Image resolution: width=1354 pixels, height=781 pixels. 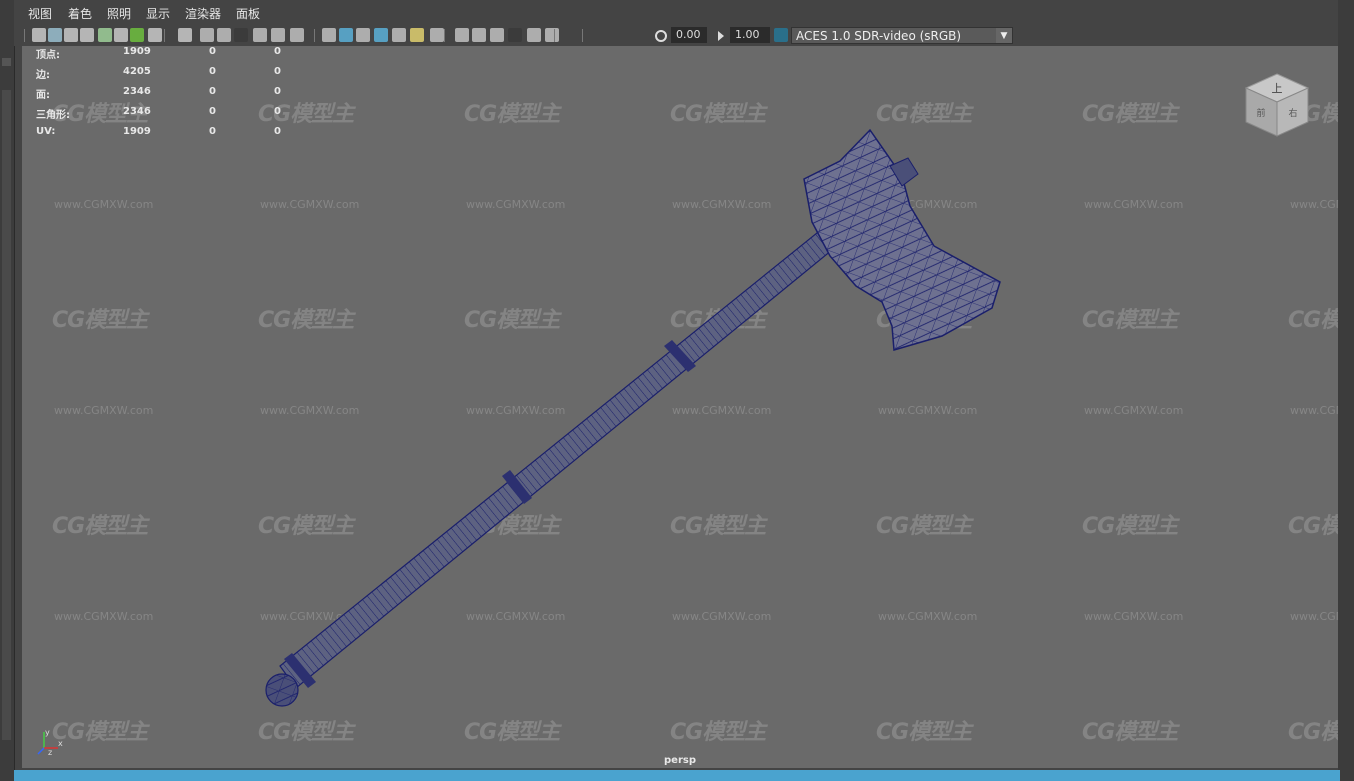 I want to click on stat-label: 面:, so click(x=43, y=95).